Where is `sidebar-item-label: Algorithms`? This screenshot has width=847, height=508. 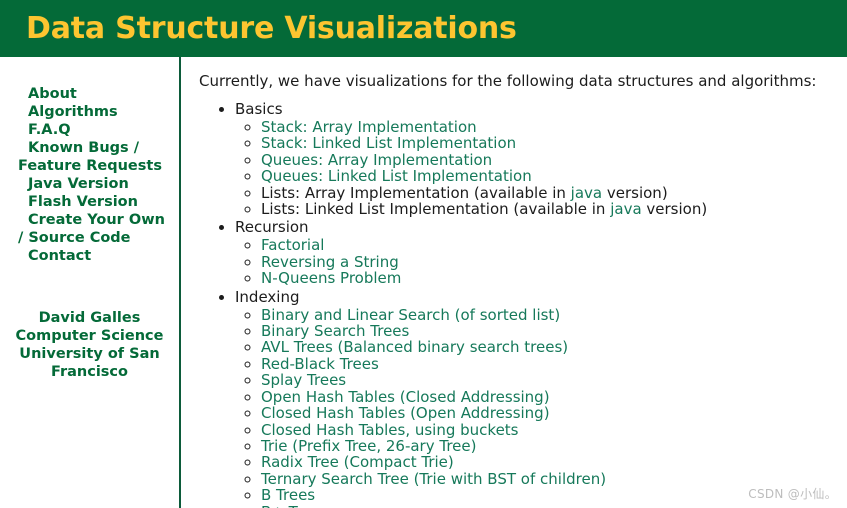 sidebar-item-label: Algorithms is located at coordinates (73, 112).